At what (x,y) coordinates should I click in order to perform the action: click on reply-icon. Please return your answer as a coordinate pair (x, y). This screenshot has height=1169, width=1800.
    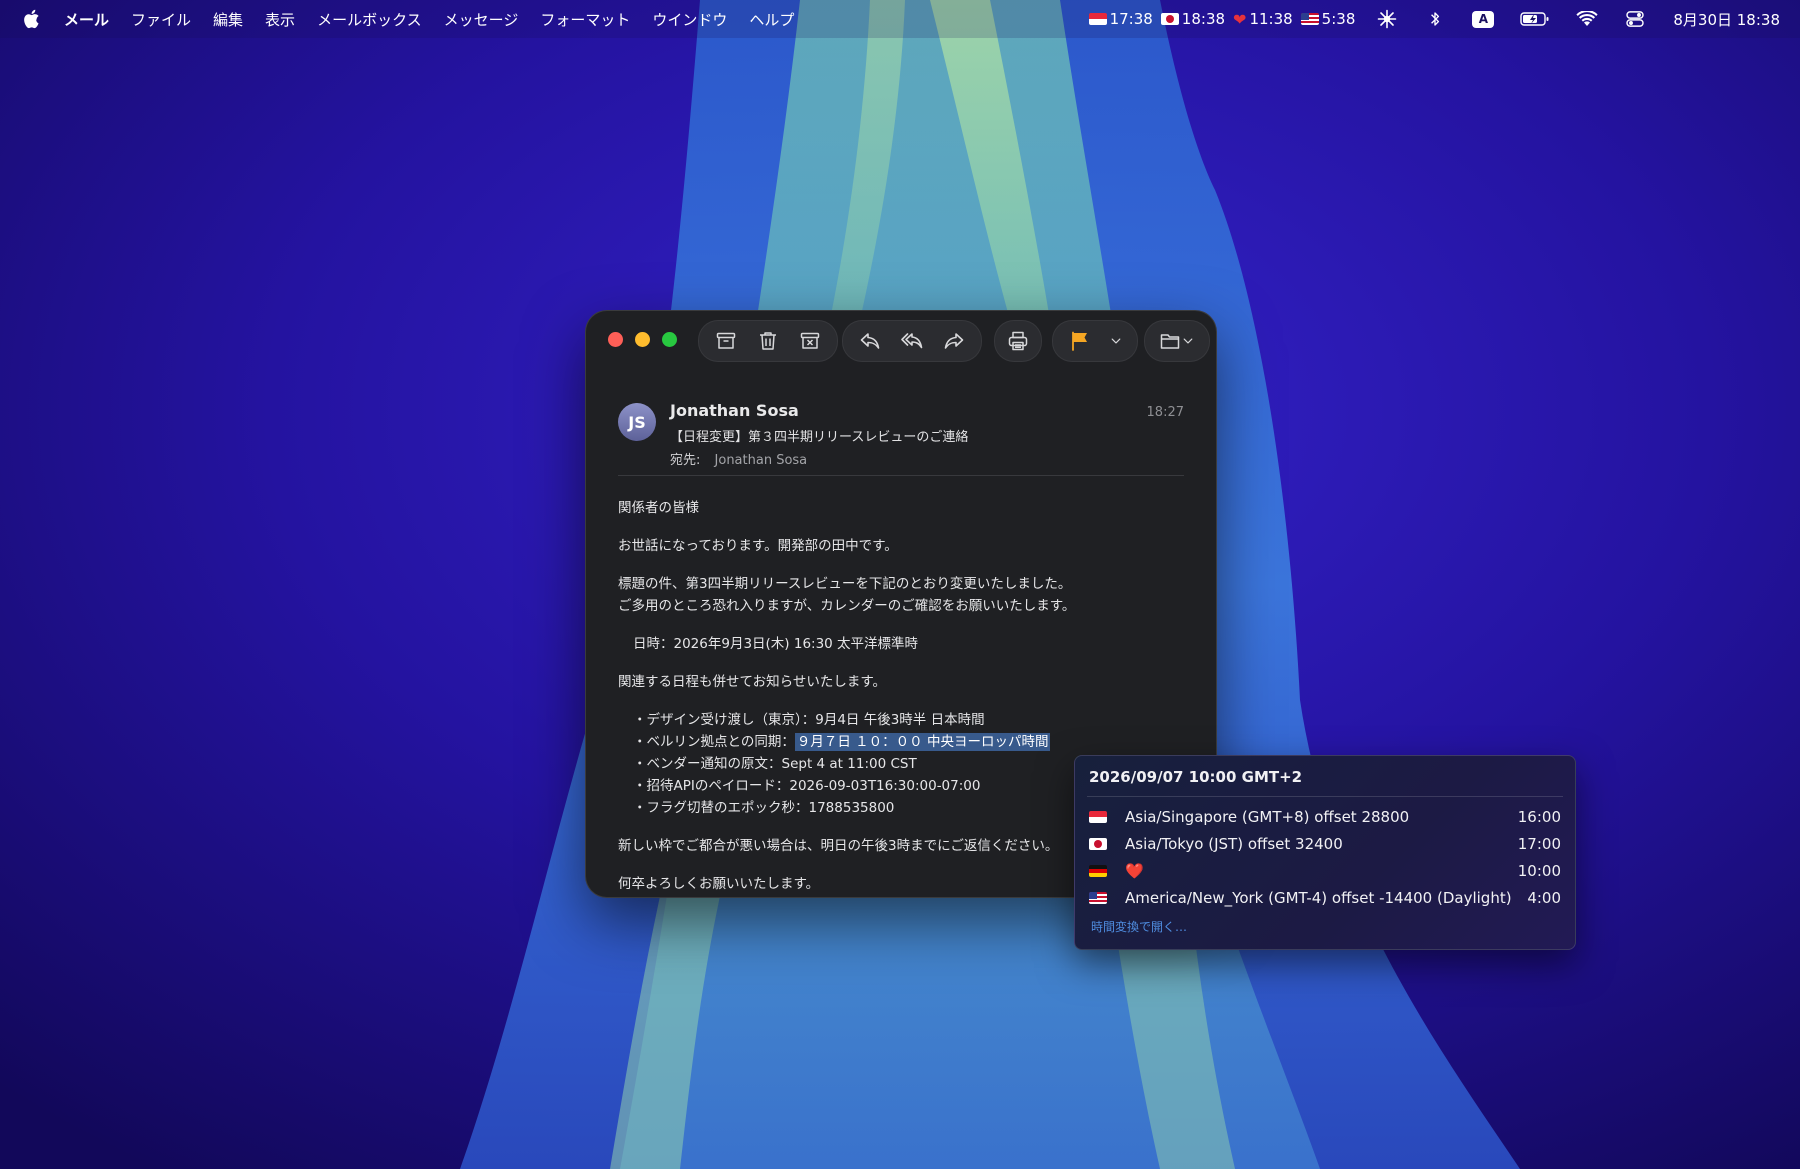
    Looking at the image, I should click on (870, 341).